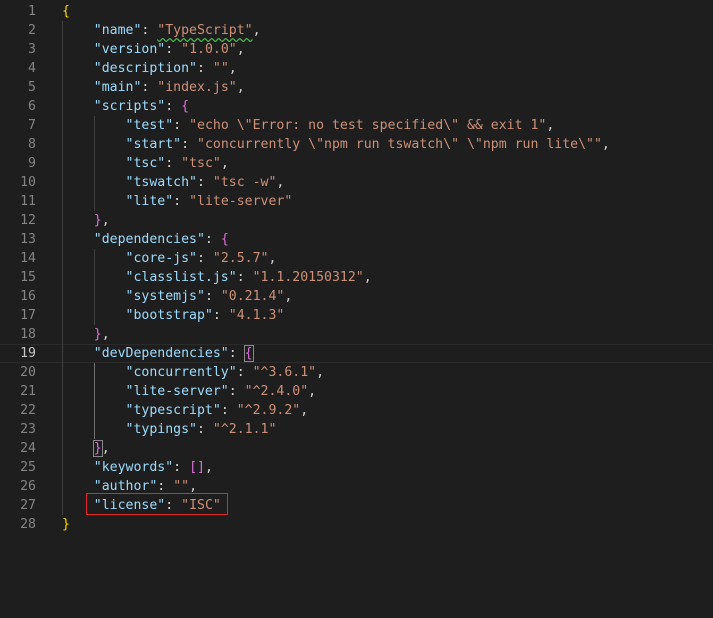  Describe the element at coordinates (177, 391) in the screenshot. I see `json-key: "lite-server"` at that location.